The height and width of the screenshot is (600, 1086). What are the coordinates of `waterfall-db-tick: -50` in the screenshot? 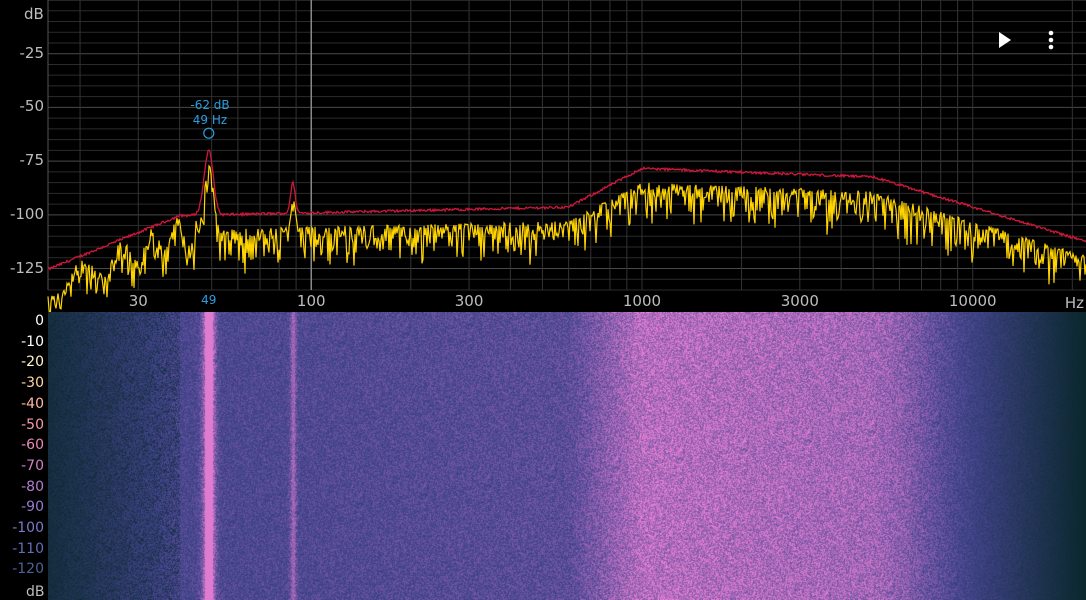 It's located at (32, 424).